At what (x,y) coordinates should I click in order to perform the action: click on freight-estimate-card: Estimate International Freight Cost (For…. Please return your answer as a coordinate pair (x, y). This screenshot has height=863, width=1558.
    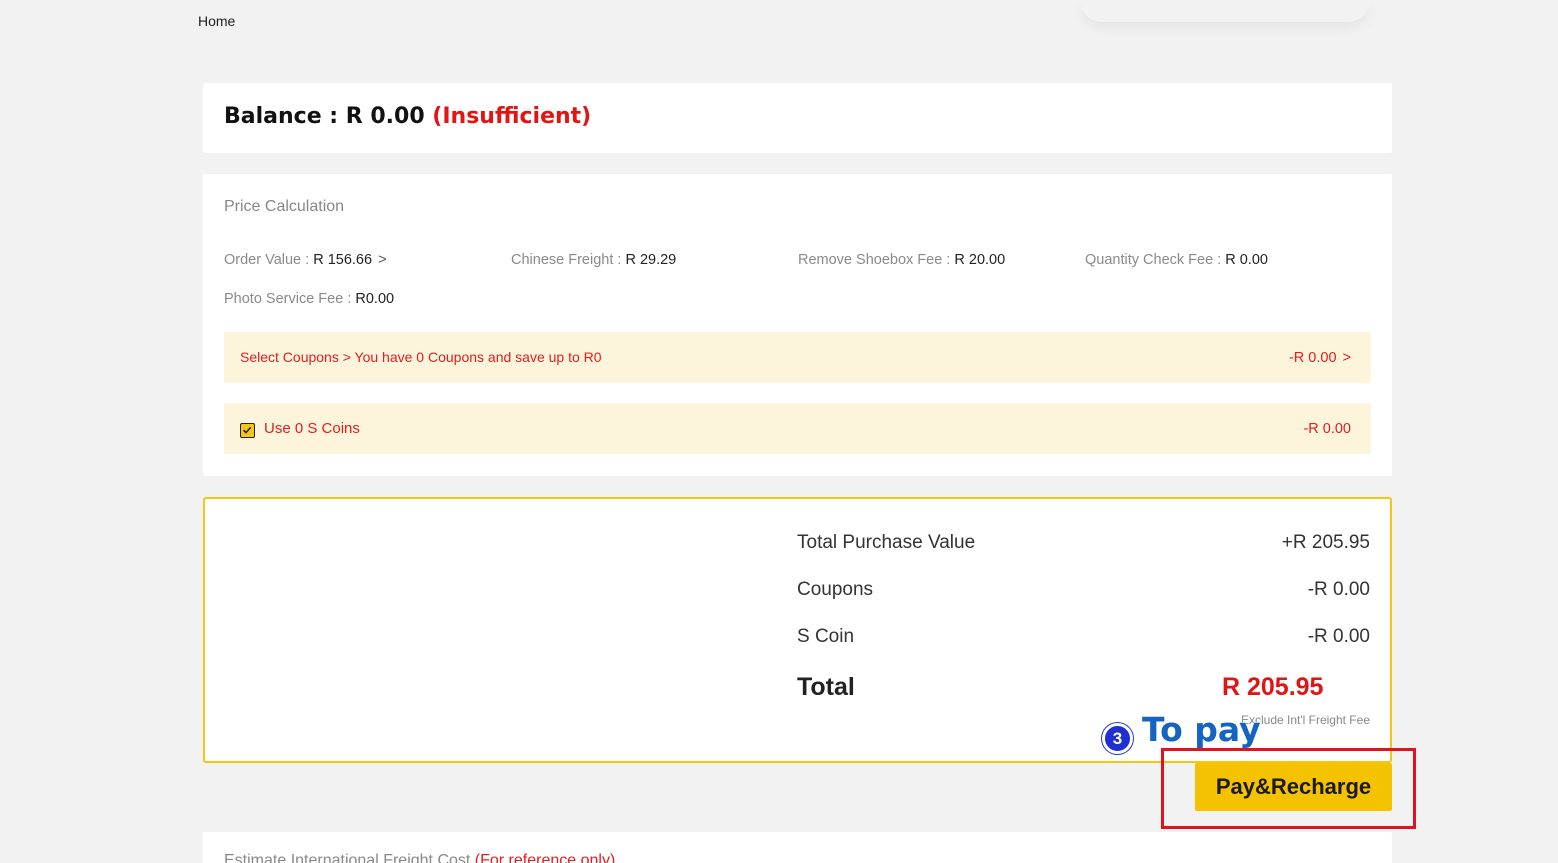
    Looking at the image, I should click on (797, 847).